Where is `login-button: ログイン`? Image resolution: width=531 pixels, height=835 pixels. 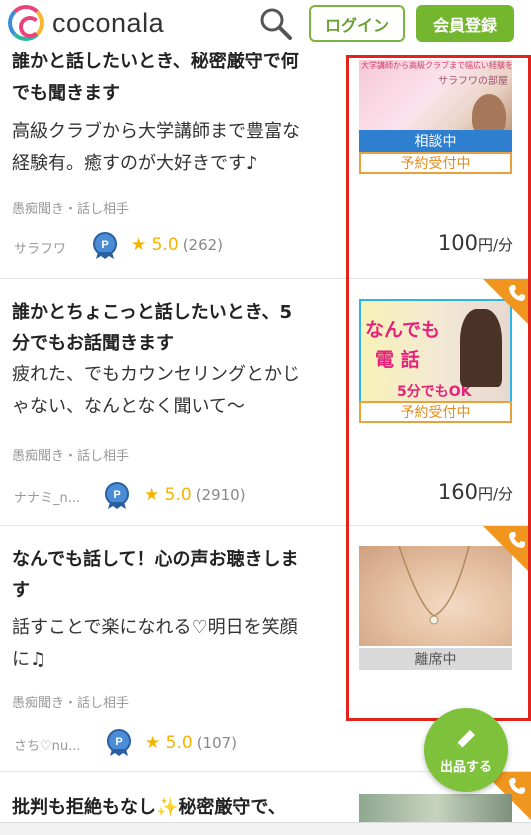
login-button: ログイン is located at coordinates (357, 23).